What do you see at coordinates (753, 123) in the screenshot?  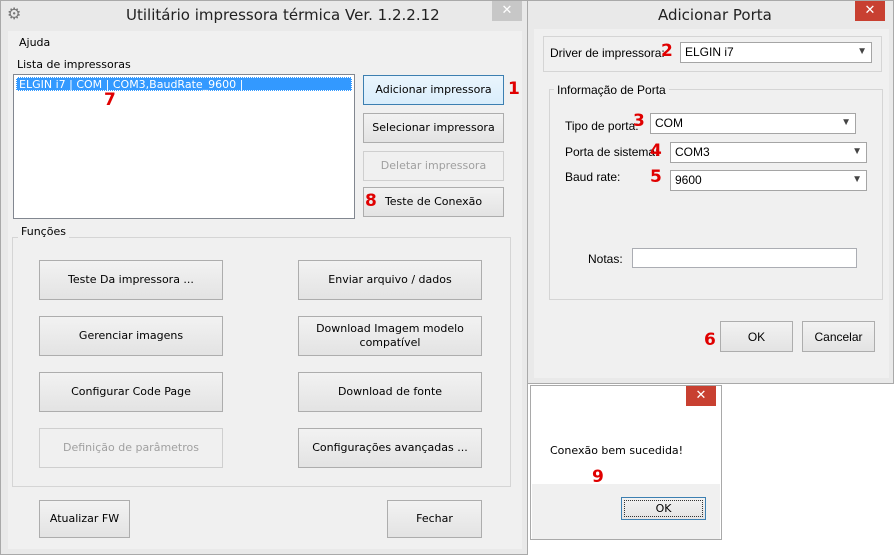 I see `port-type-select: COM ▼` at bounding box center [753, 123].